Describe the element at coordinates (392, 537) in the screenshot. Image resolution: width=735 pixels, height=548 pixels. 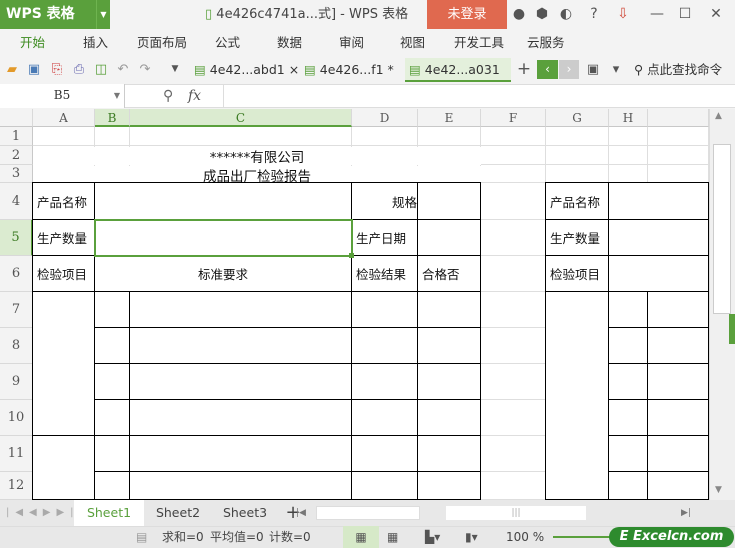
I see `page-break-view-icon: ▦` at that location.